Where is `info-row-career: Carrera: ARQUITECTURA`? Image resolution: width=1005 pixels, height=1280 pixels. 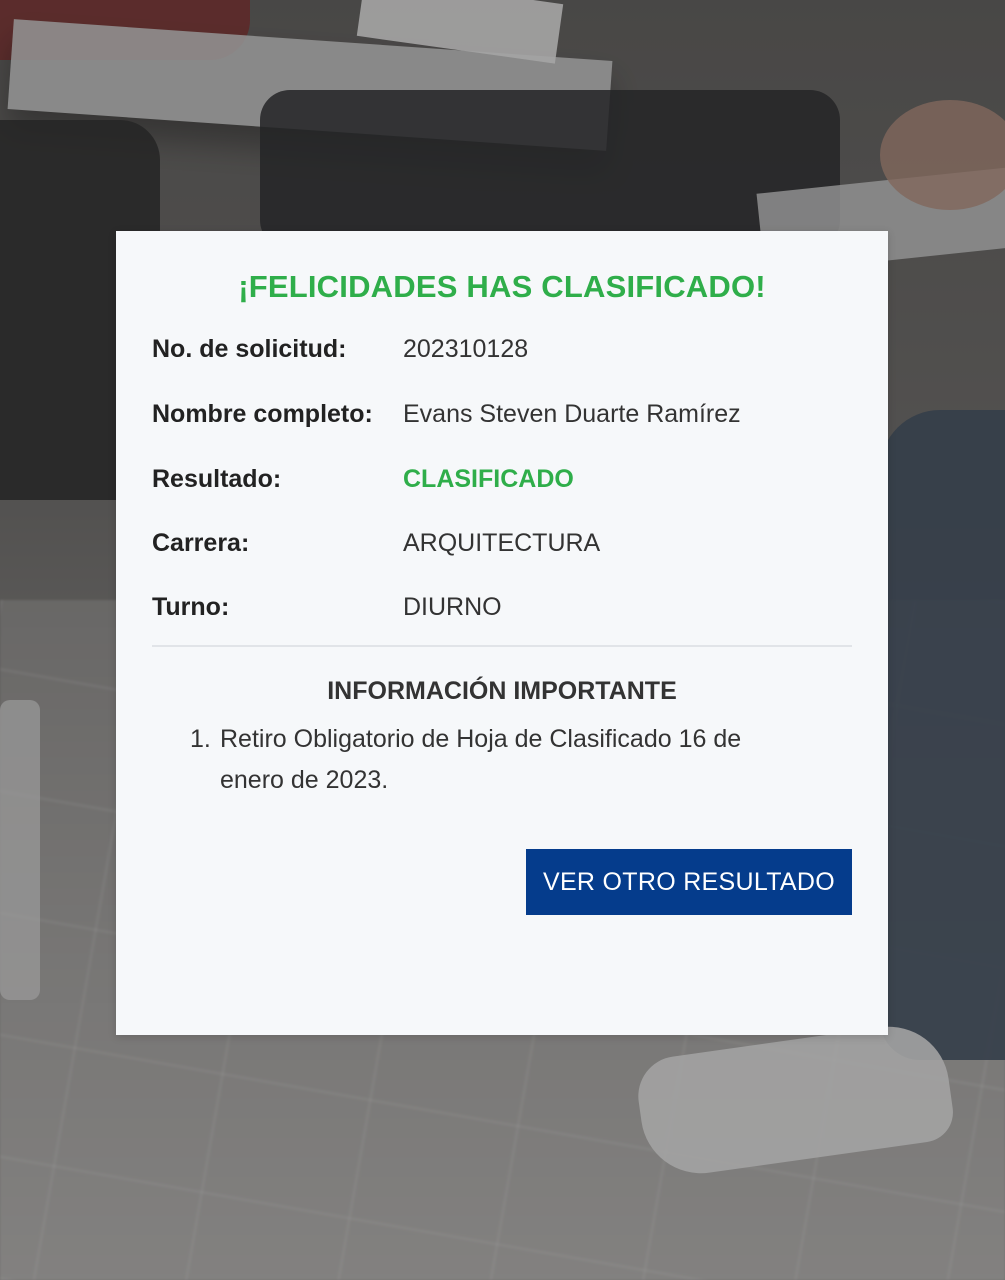 info-row-career: Carrera: ARQUITECTURA is located at coordinates (502, 543).